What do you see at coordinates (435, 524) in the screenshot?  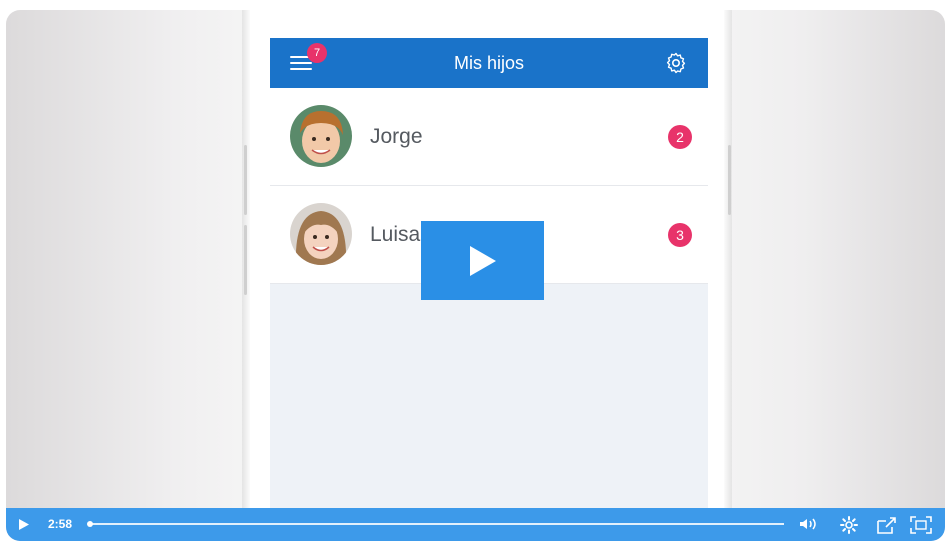 I see `progress-bar` at bounding box center [435, 524].